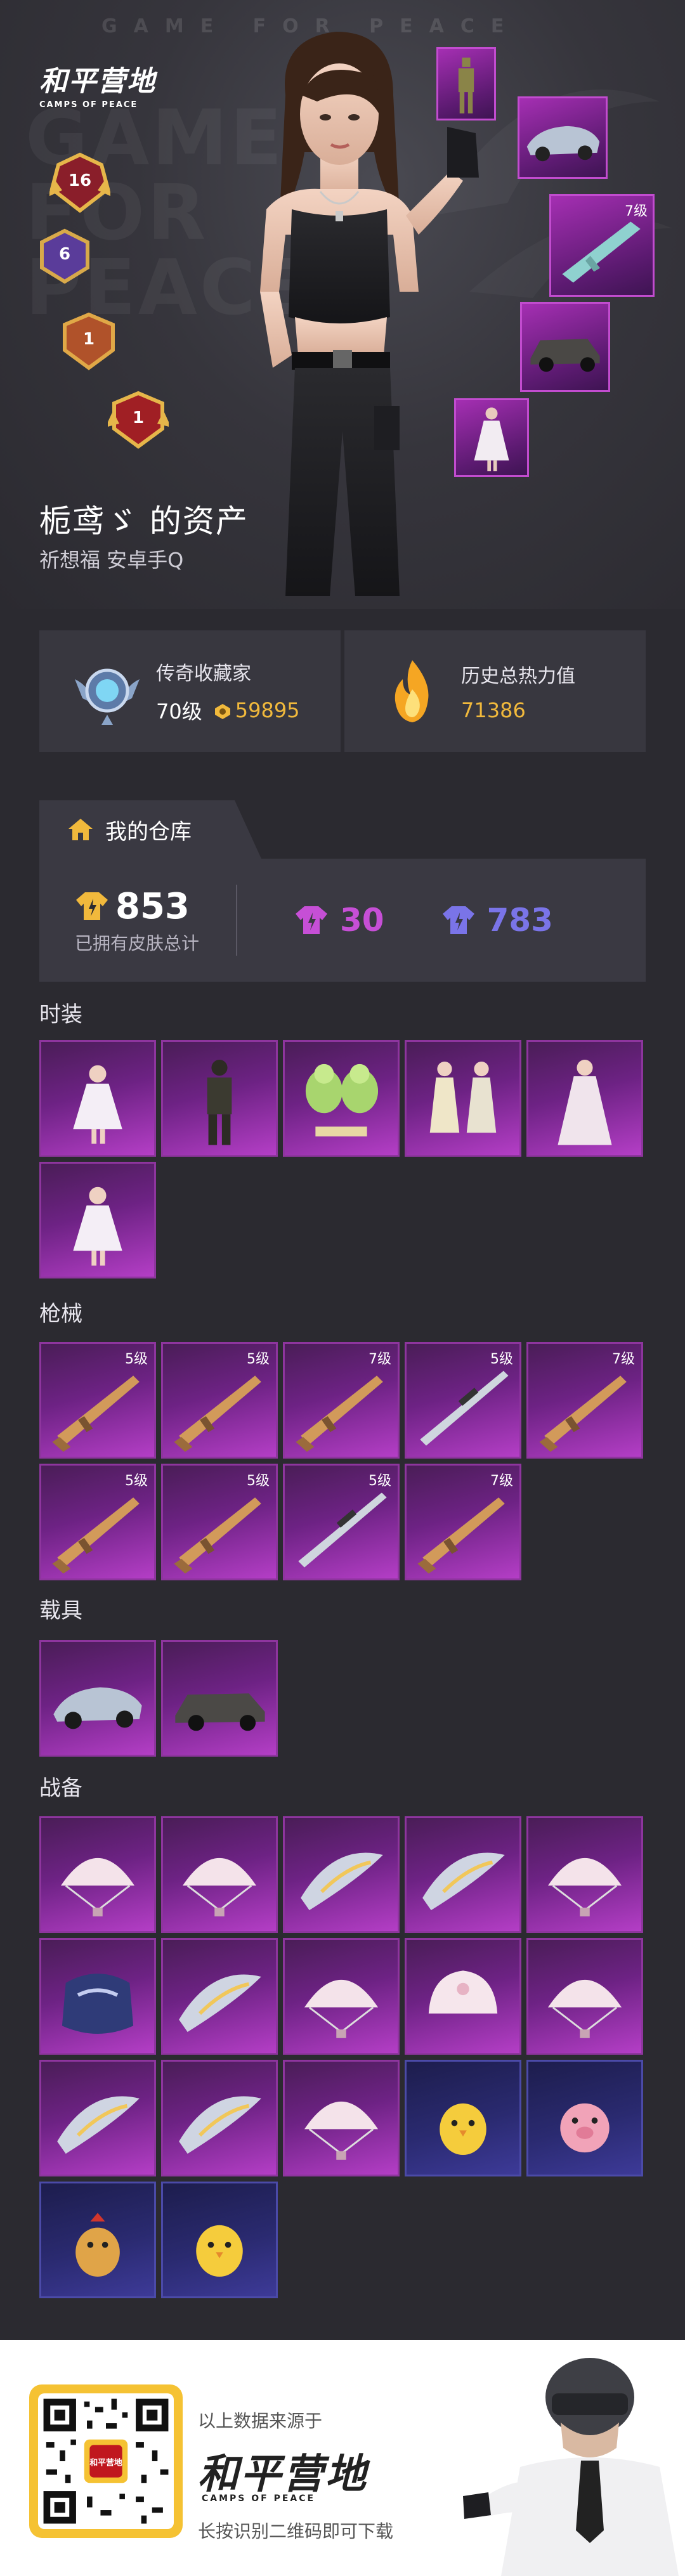  Describe the element at coordinates (179, 712) in the screenshot. I see `collector-level: 70级` at that location.